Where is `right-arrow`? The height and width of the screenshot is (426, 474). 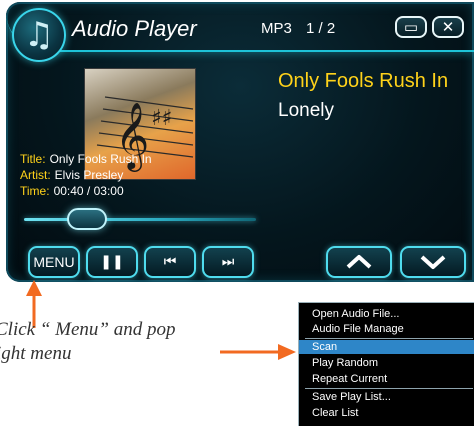 right-arrow is located at coordinates (258, 352).